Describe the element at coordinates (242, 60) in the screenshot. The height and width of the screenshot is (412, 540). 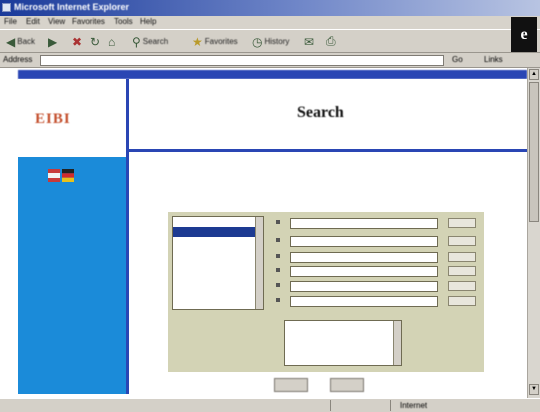
I see `address-input` at that location.